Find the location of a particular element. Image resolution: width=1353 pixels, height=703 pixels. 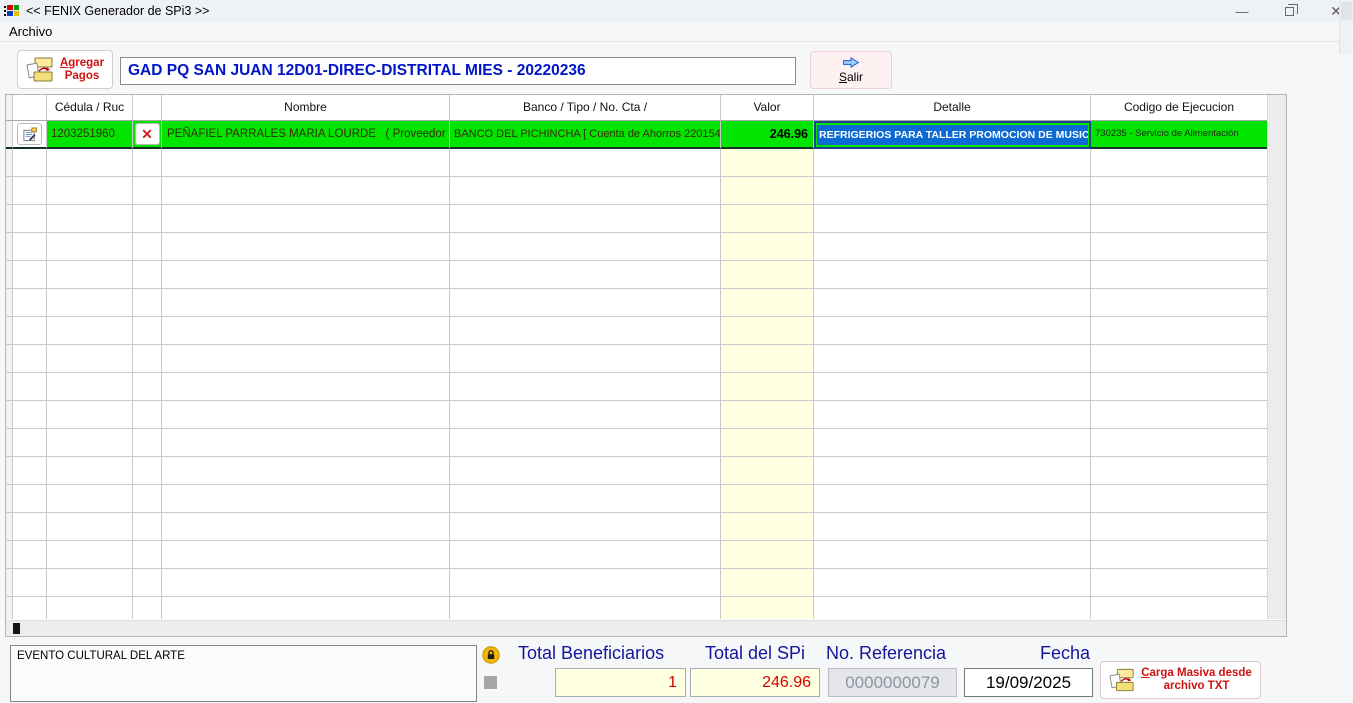

delete-x-icon: ✕ is located at coordinates (147, 134).